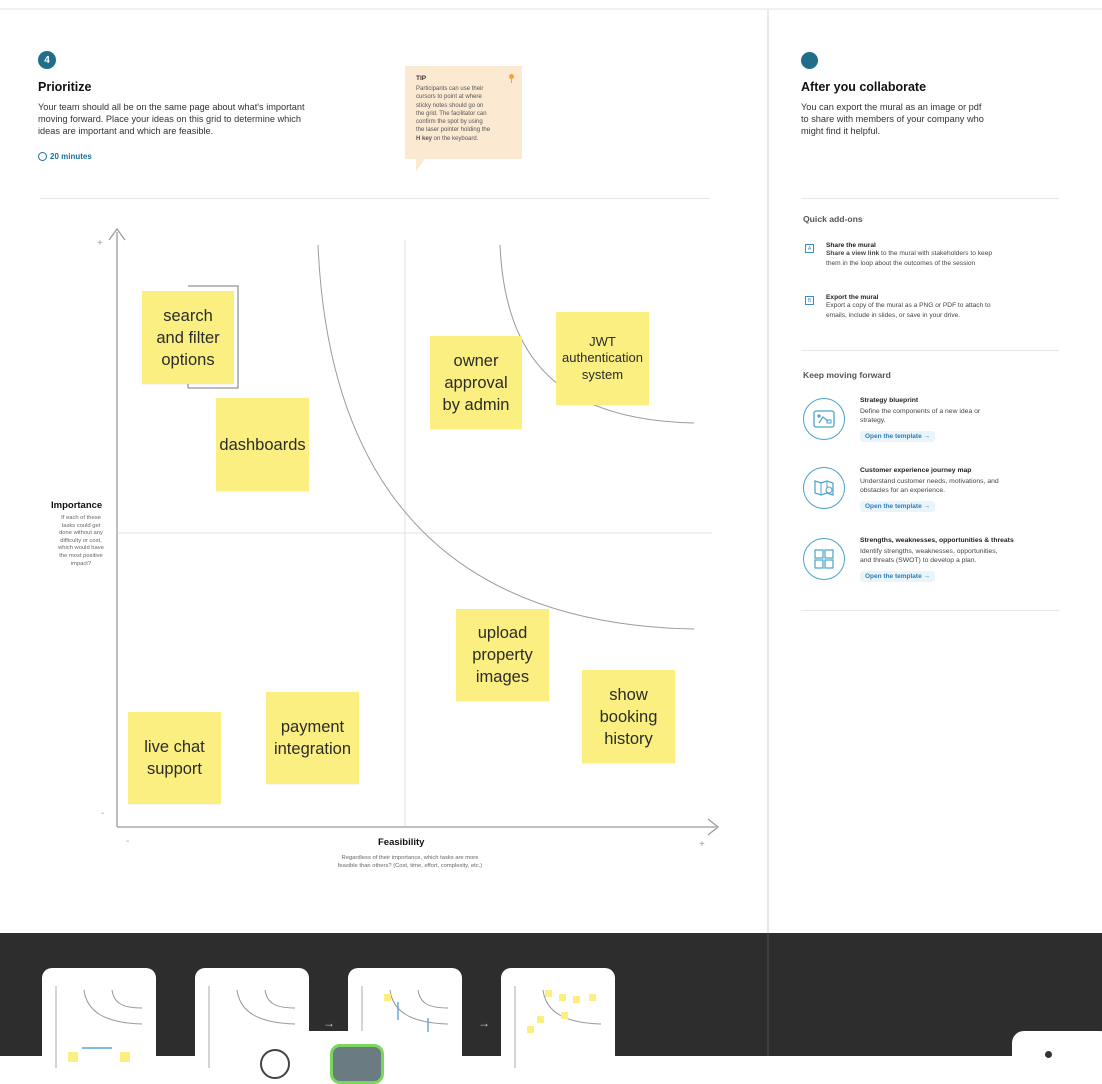 Image resolution: width=1102 pixels, height=1084 pixels. I want to click on sticky-live-chat: live chat support, so click(174, 758).